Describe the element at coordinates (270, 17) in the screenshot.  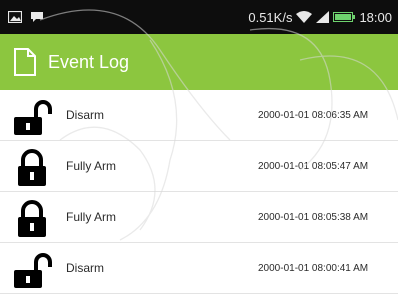
I see `network-speed: 0.51K/s` at that location.